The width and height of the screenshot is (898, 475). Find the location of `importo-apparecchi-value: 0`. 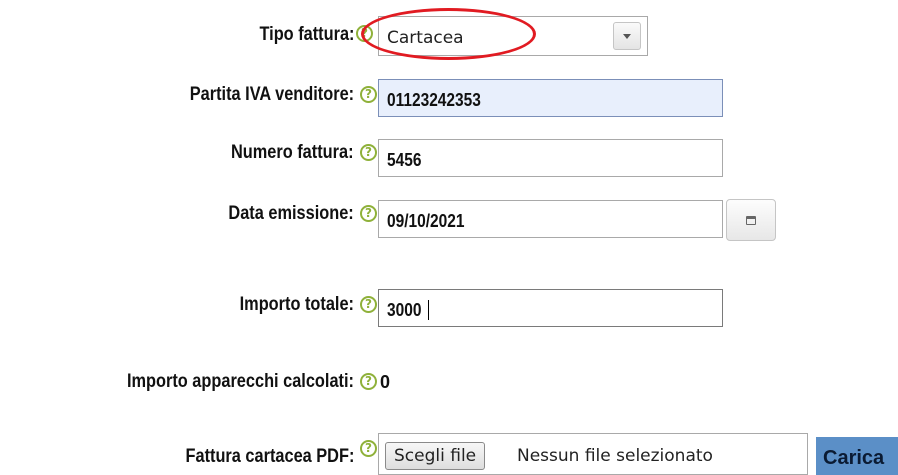

importo-apparecchi-value: 0 is located at coordinates (385, 382).